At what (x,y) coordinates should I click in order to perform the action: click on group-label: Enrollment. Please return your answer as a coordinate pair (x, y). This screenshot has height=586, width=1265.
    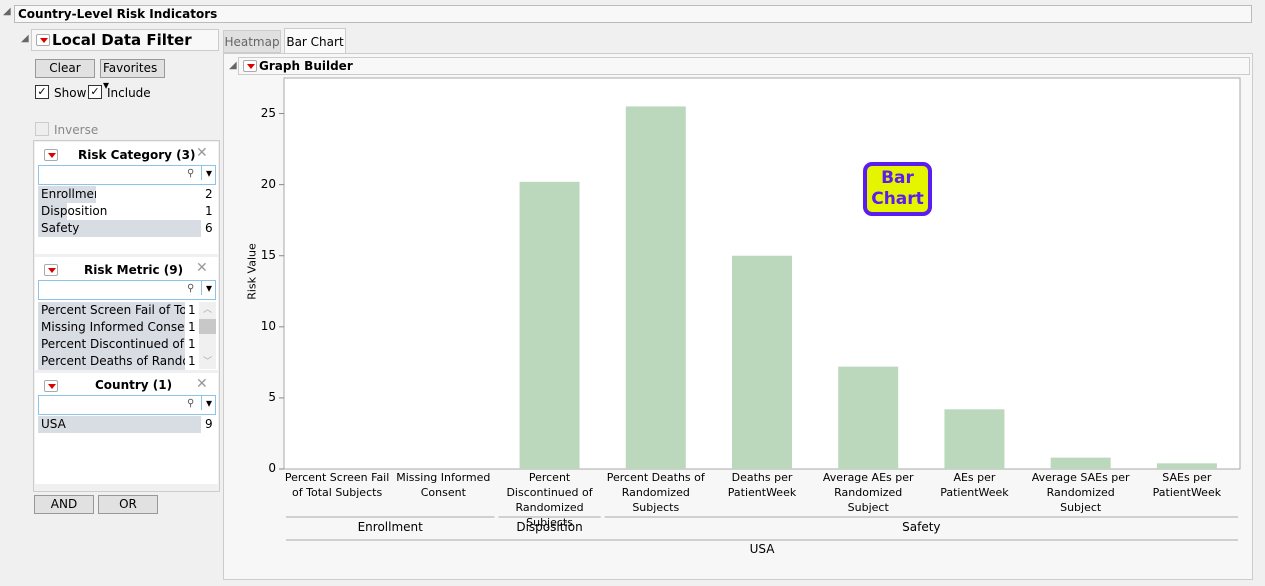
    Looking at the image, I should click on (390, 527).